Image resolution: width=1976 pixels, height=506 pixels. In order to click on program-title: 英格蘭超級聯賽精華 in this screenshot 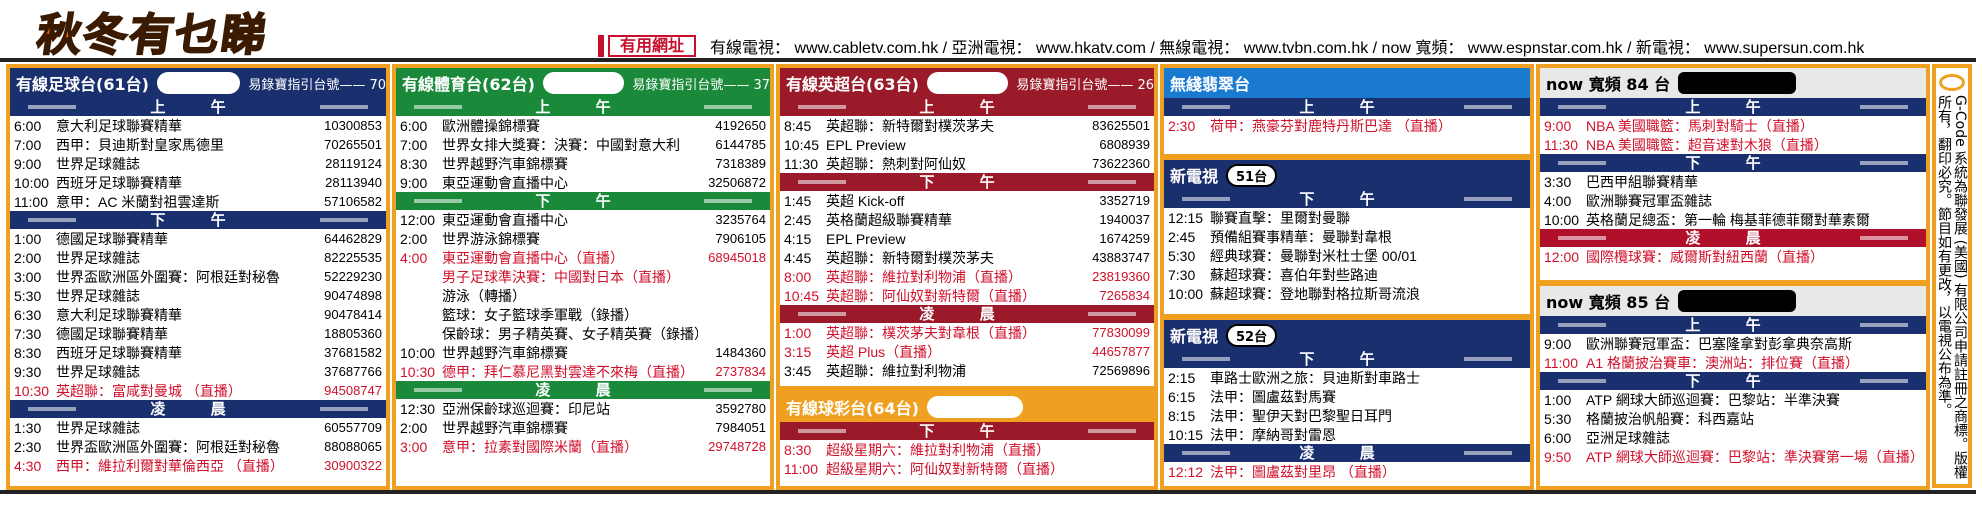, I will do `click(889, 219)`.